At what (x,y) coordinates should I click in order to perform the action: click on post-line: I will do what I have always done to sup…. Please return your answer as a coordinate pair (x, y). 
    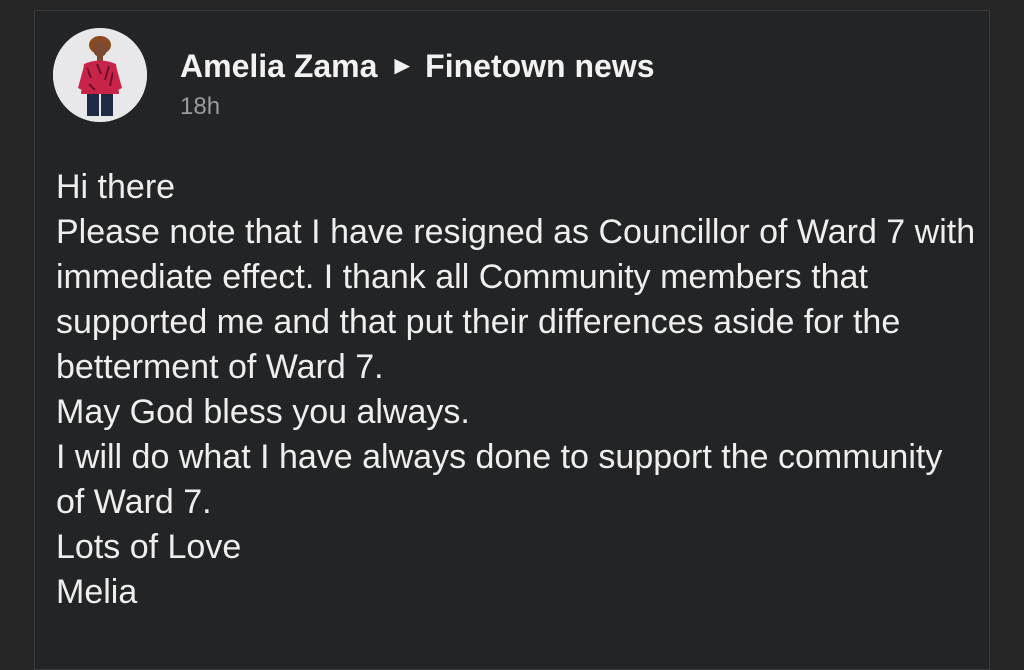
    Looking at the image, I should click on (499, 479).